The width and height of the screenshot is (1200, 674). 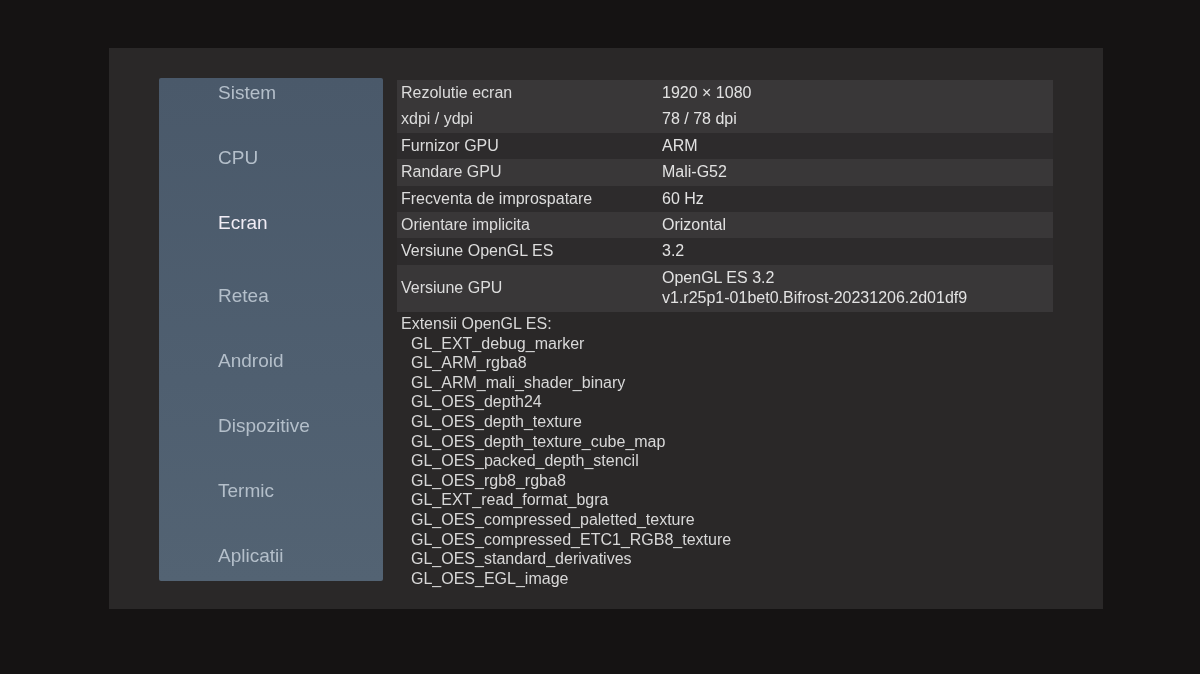 What do you see at coordinates (452, 288) in the screenshot?
I see `property-label: Versiune GPU` at bounding box center [452, 288].